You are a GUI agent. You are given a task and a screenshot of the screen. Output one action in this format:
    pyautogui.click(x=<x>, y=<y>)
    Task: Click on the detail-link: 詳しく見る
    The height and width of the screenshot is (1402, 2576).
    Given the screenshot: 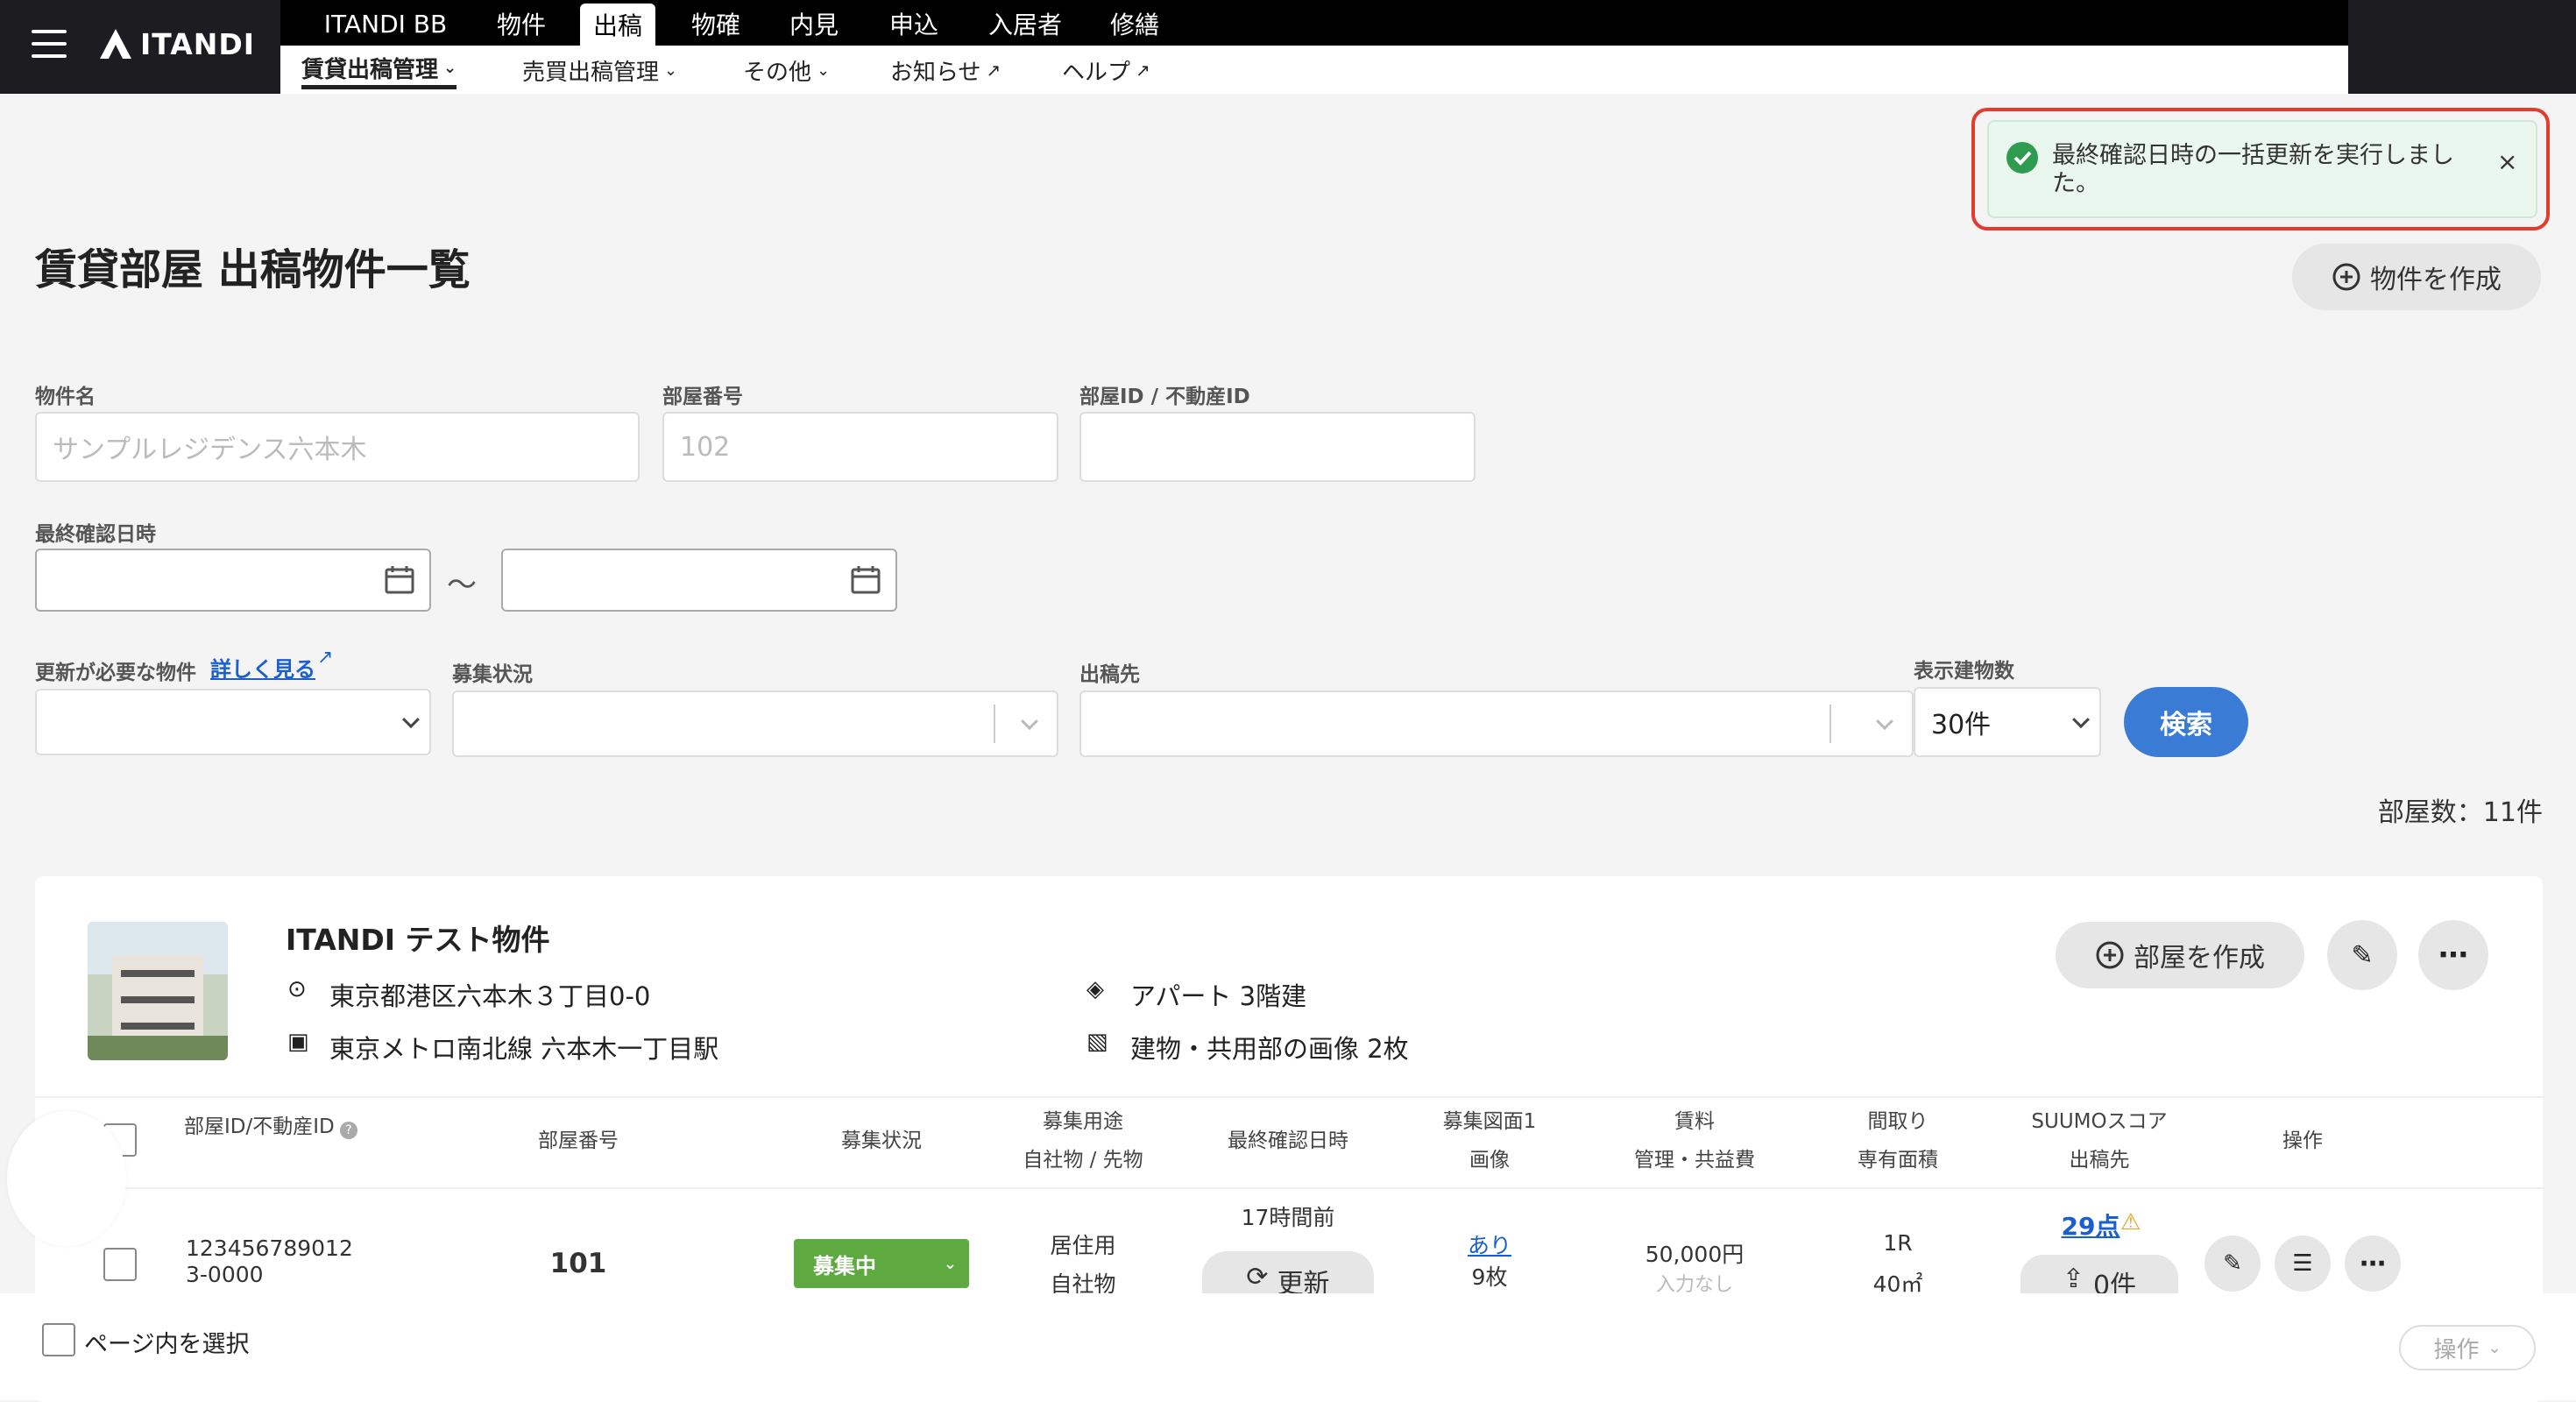 What is the action you would take?
    pyautogui.click(x=262, y=667)
    